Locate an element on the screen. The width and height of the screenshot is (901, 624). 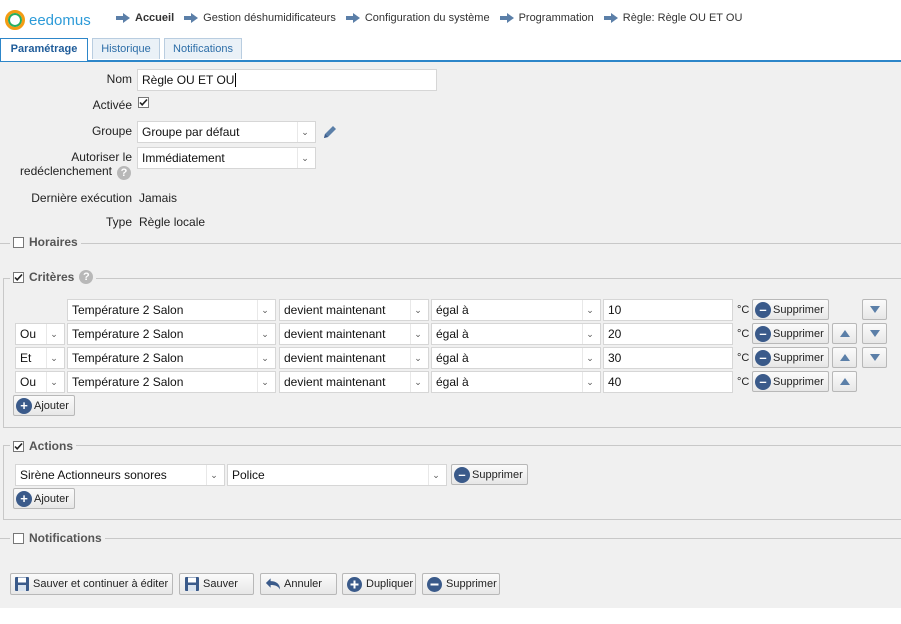
criteria-connector-select: Et ⌄ is located at coordinates (40, 358).